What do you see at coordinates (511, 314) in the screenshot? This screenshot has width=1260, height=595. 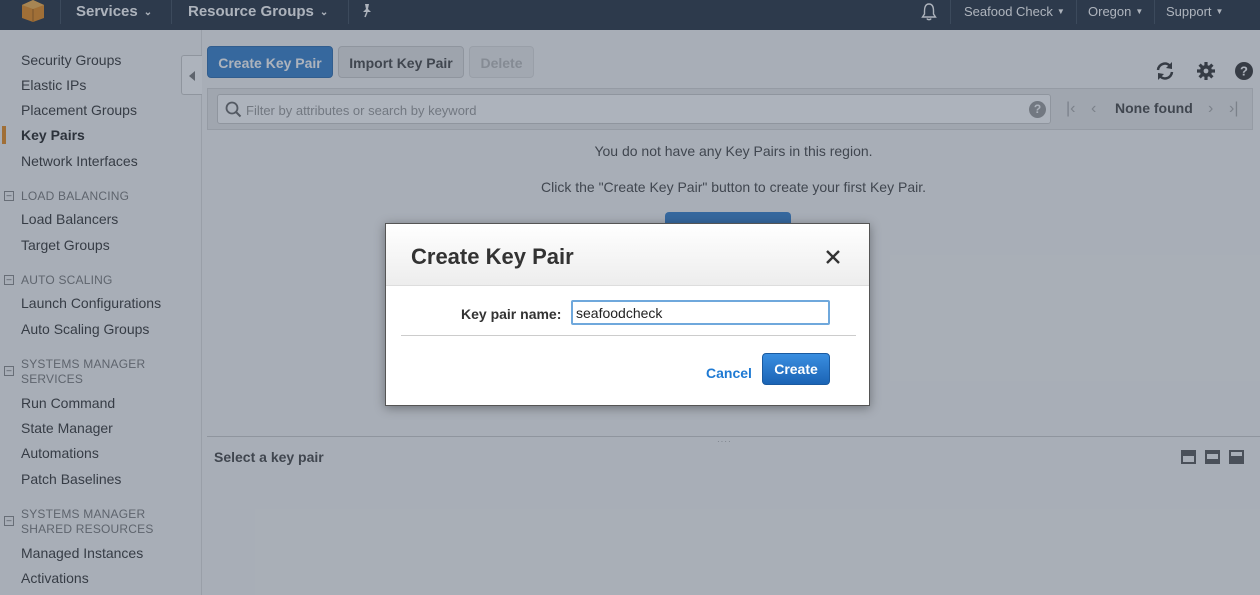 I see `key-pair-name-label: Key pair name:` at bounding box center [511, 314].